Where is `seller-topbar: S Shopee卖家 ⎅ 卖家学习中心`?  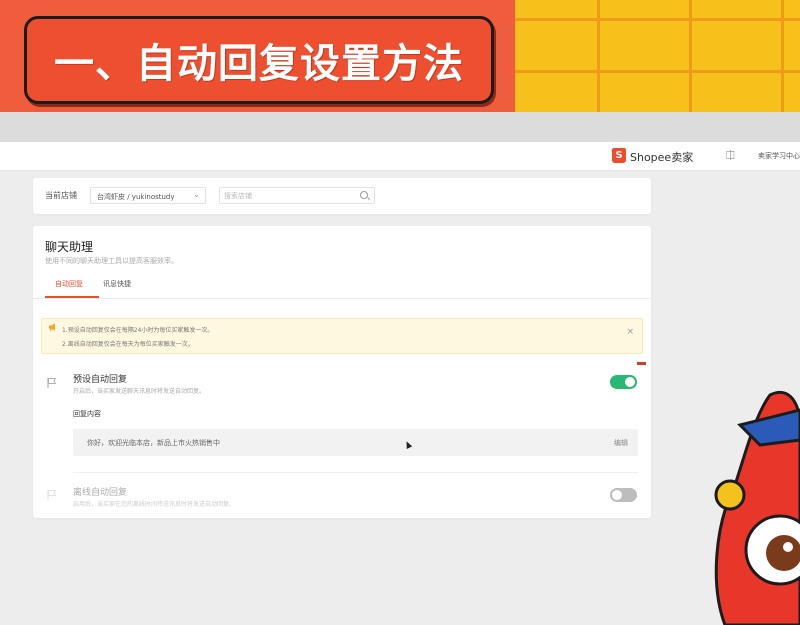
seller-topbar: S Shopee卖家 ⎅ 卖家学习中心 is located at coordinates (400, 156).